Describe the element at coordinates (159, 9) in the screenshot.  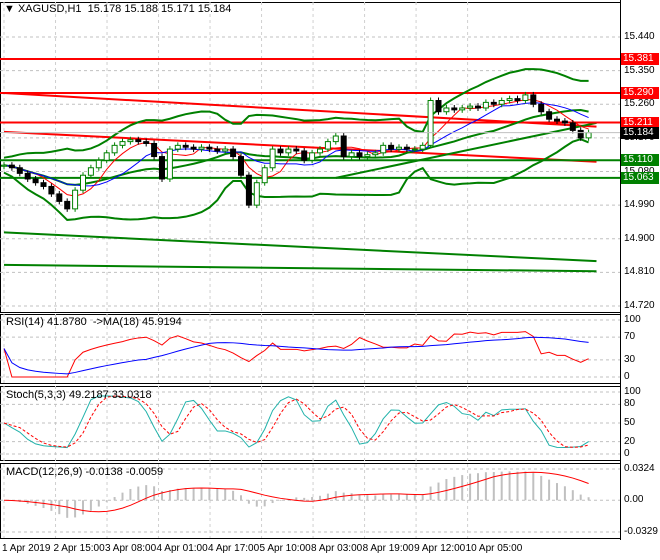
I see `ohlc-readout: 15.178 15.188 15.171 15.184` at that location.